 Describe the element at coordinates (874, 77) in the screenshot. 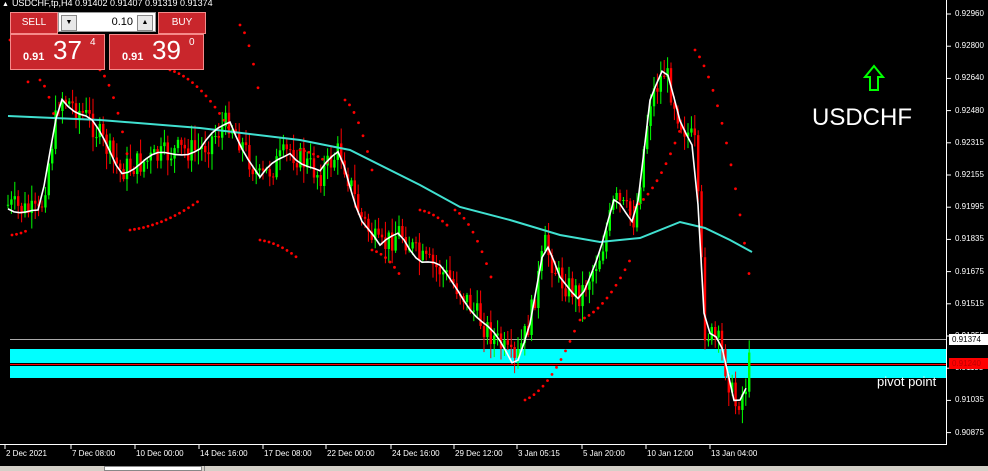

I see `up-arrow-icon` at that location.